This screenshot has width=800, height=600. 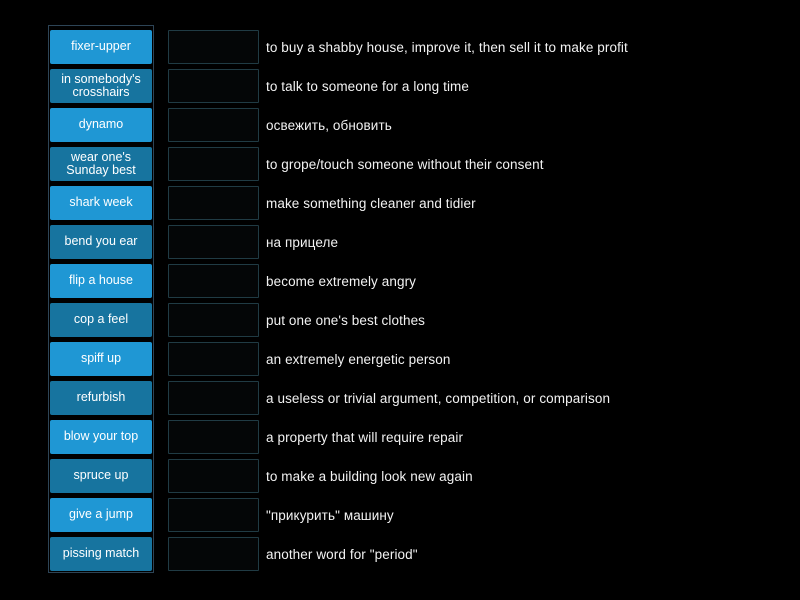 What do you see at coordinates (101, 86) in the screenshot?
I see `draggable-tile: in somebody's crosshairs` at bounding box center [101, 86].